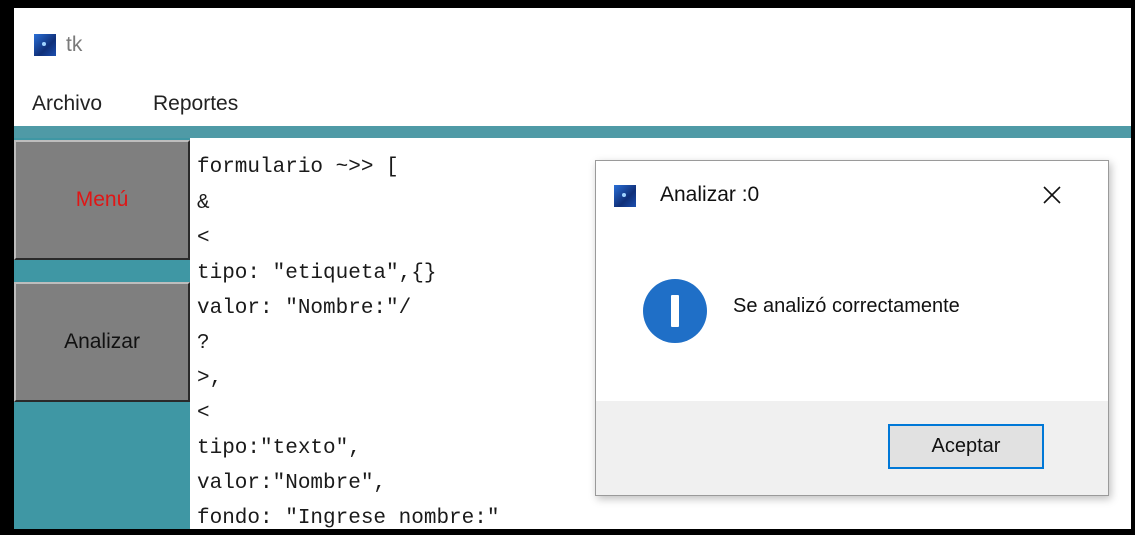  What do you see at coordinates (846, 306) in the screenshot?
I see `dialog-message: Se analizó correctamente` at bounding box center [846, 306].